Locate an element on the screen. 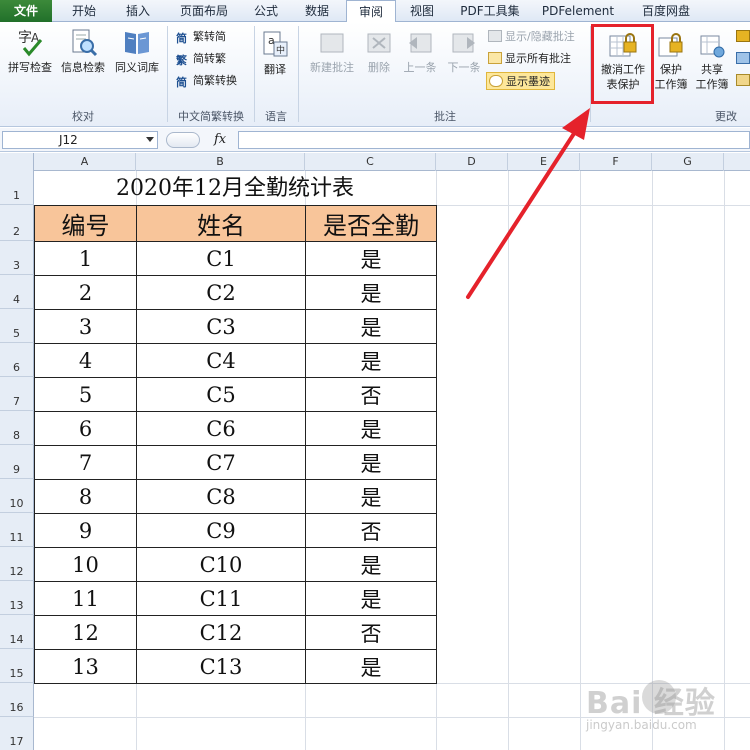 The height and width of the screenshot is (750, 750). cell-number: 1 is located at coordinates (85, 258).